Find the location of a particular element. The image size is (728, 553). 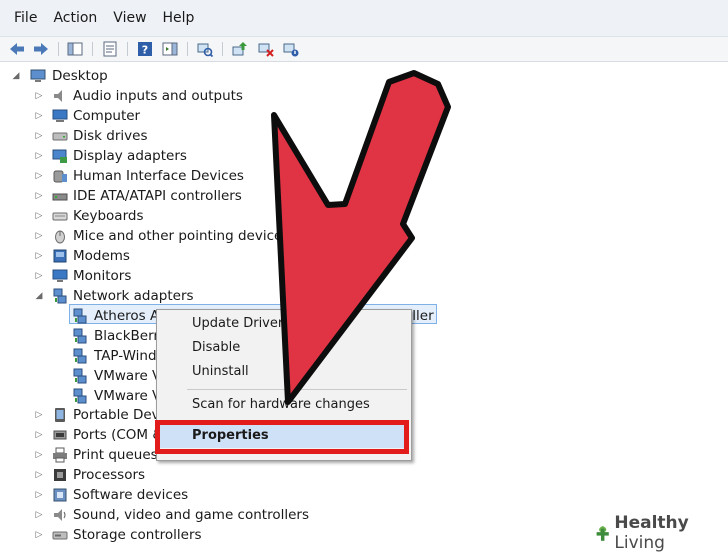

annotation-arrow-icon is located at coordinates (361, 237).